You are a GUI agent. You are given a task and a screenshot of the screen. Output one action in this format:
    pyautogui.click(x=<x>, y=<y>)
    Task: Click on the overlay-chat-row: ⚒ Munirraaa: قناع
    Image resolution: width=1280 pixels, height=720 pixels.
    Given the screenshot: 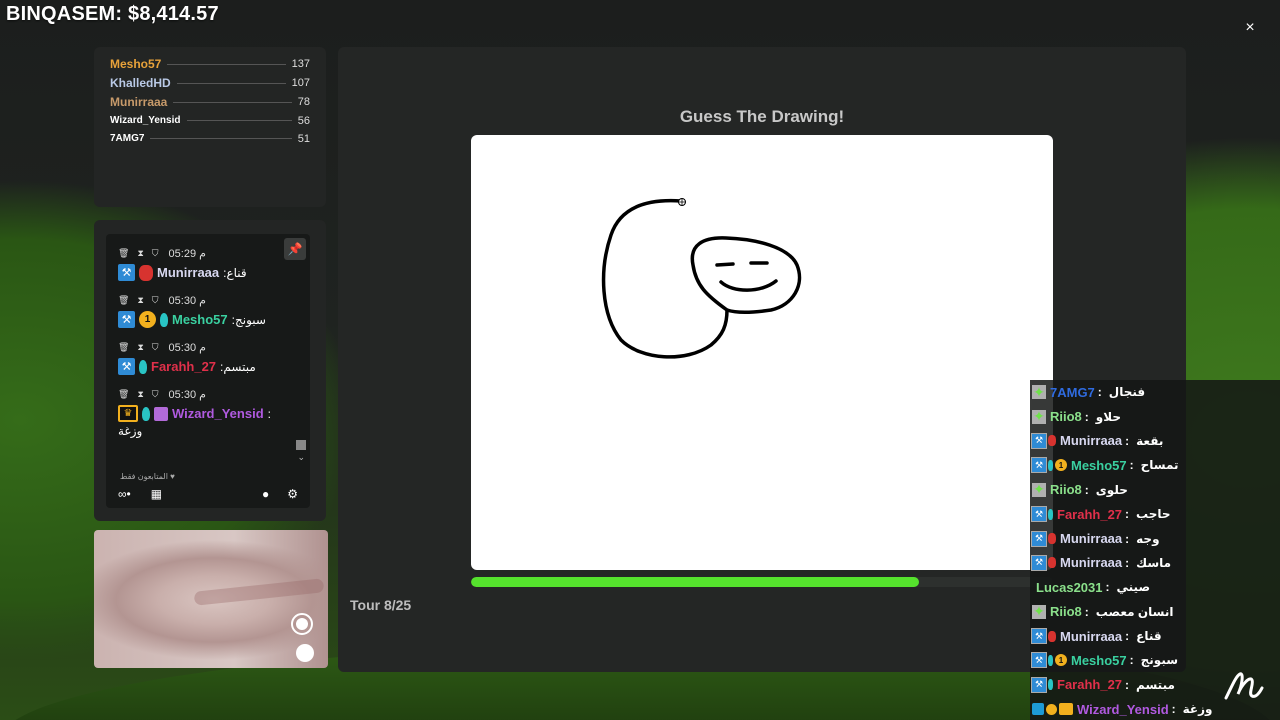 What is the action you would take?
    pyautogui.click(x=1155, y=636)
    